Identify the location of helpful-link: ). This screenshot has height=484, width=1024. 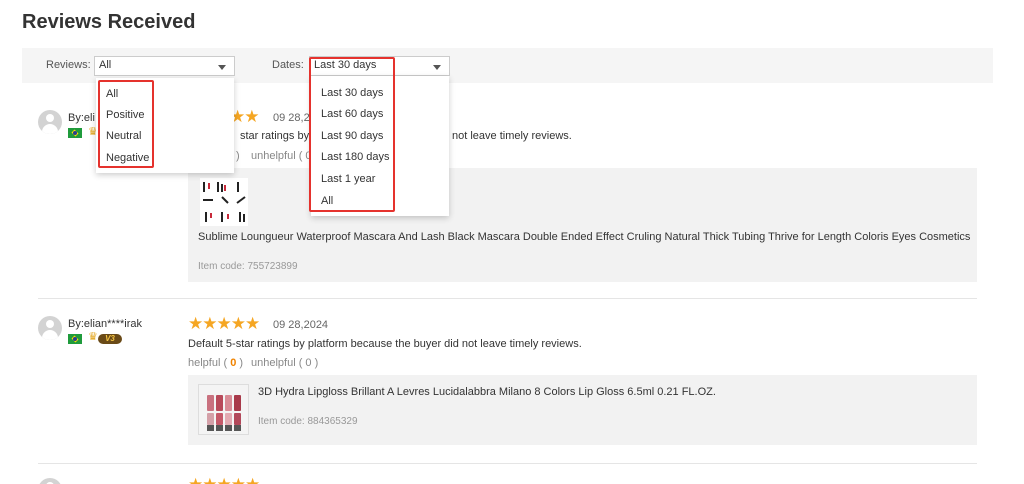
(238, 156).